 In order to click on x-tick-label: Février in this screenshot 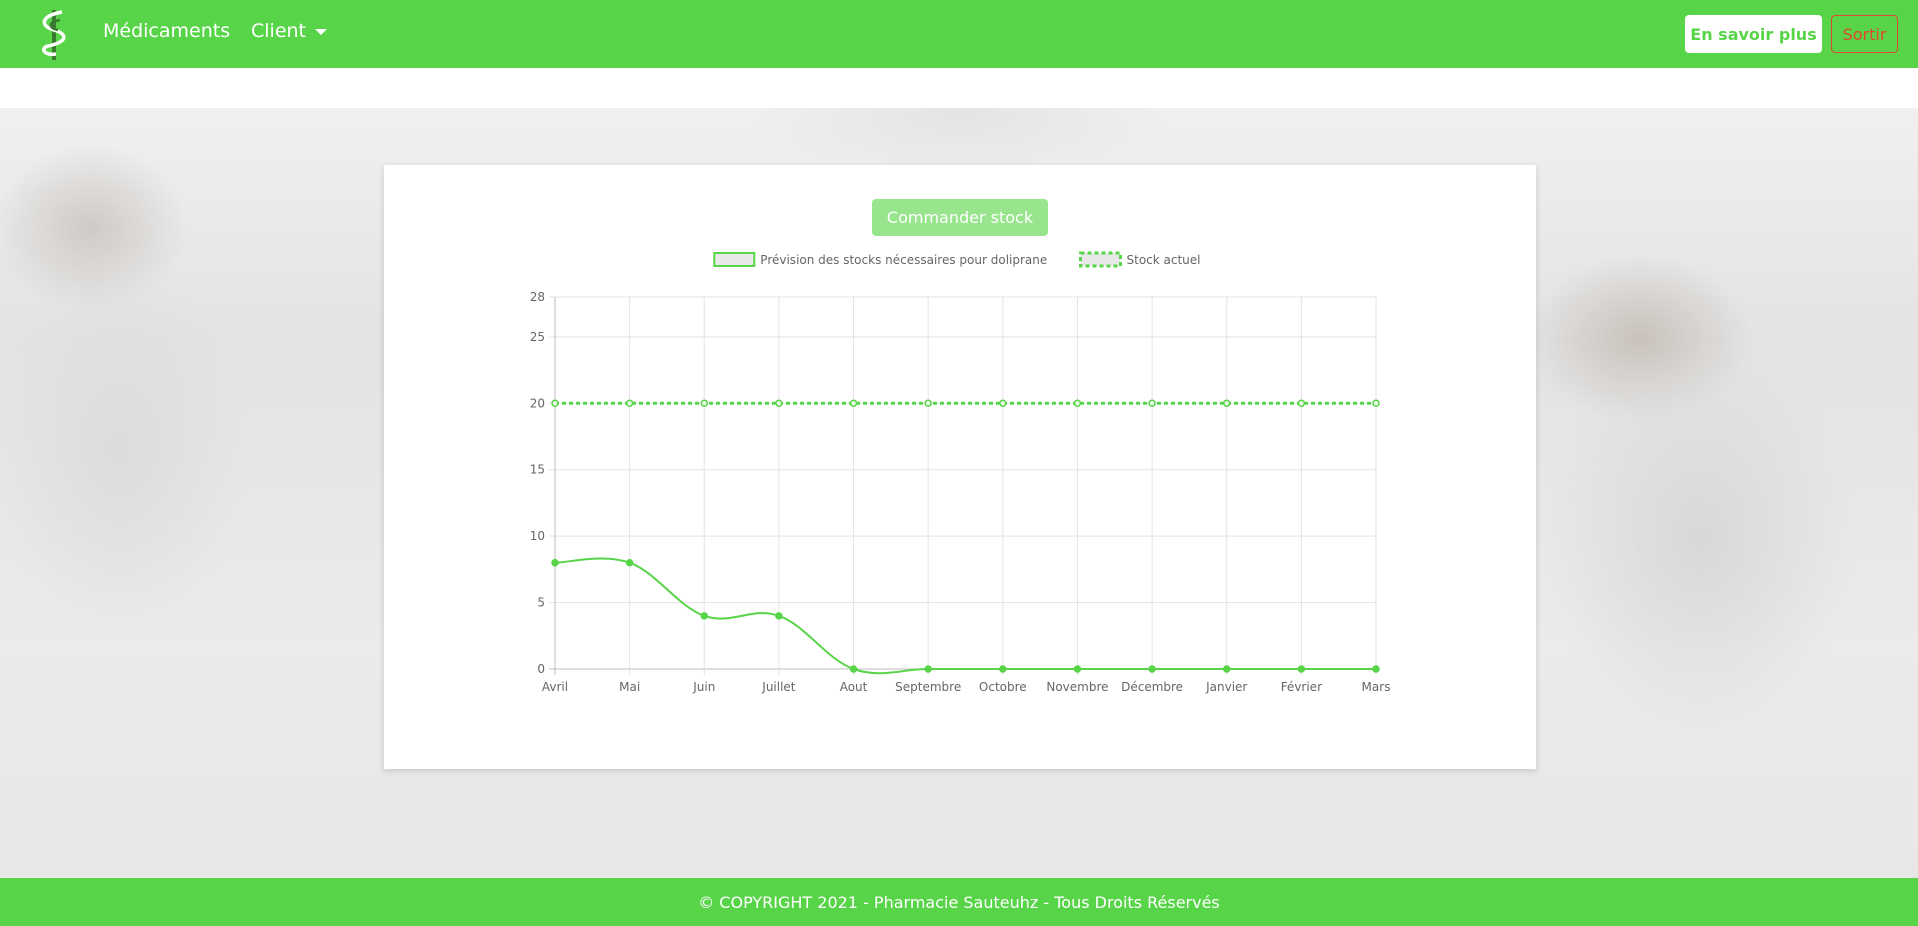, I will do `click(1301, 687)`.